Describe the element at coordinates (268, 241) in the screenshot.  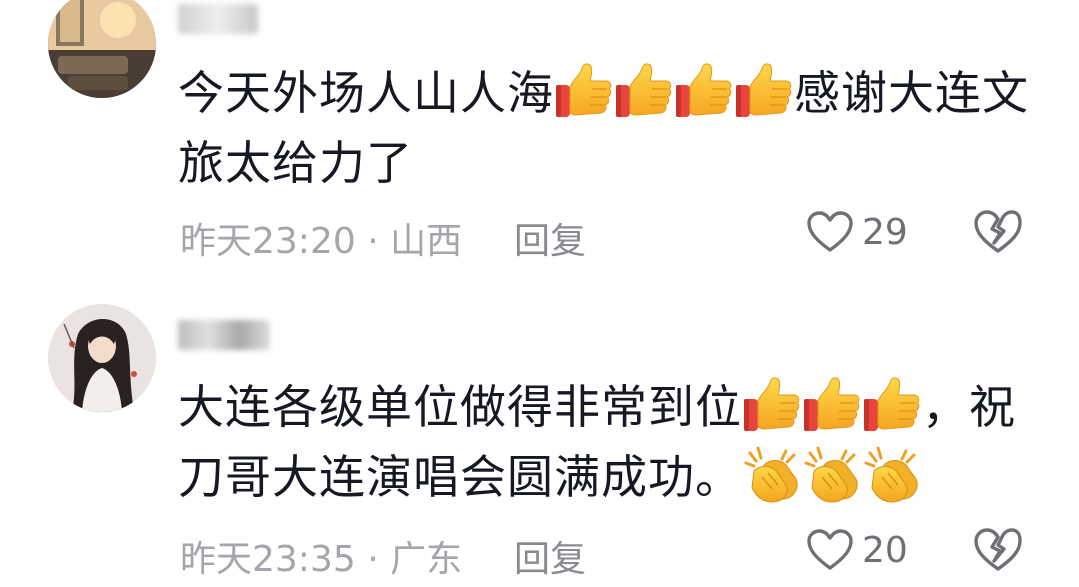
I see `timestamp: 昨天23:20` at that location.